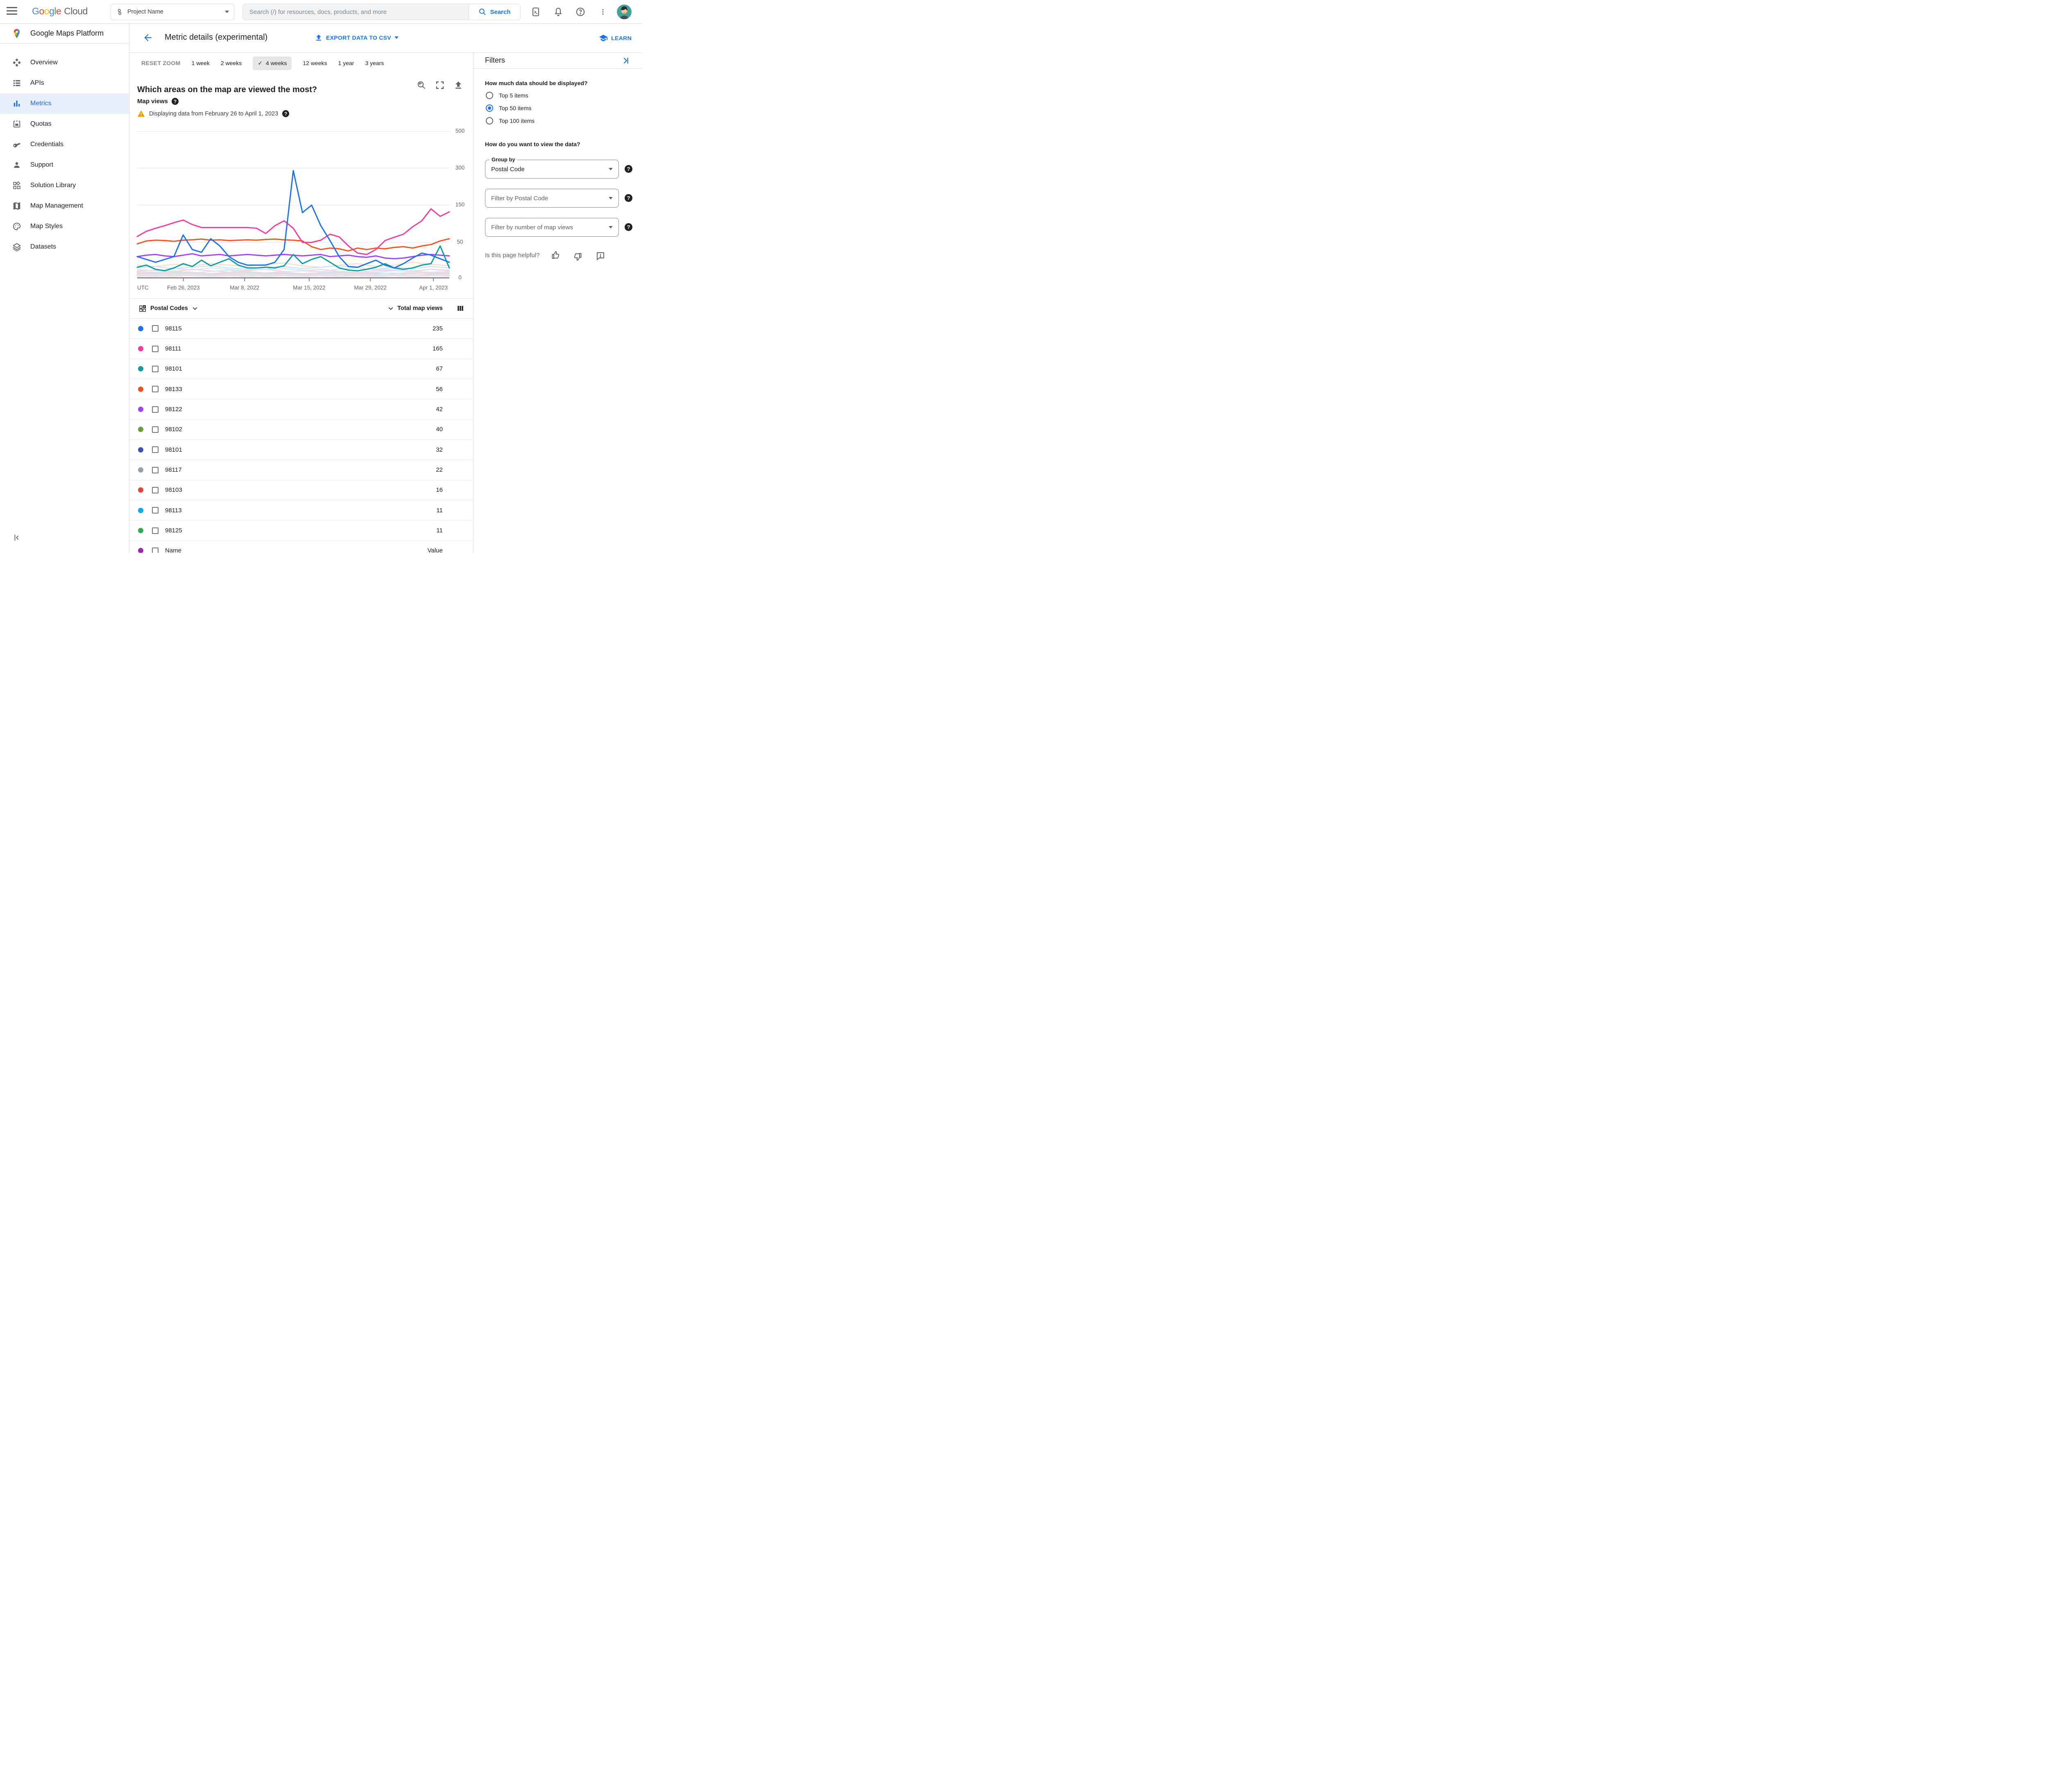 The image size is (2048, 1792). Describe the element at coordinates (301, 547) in the screenshot. I see `table-row: Name Value` at that location.